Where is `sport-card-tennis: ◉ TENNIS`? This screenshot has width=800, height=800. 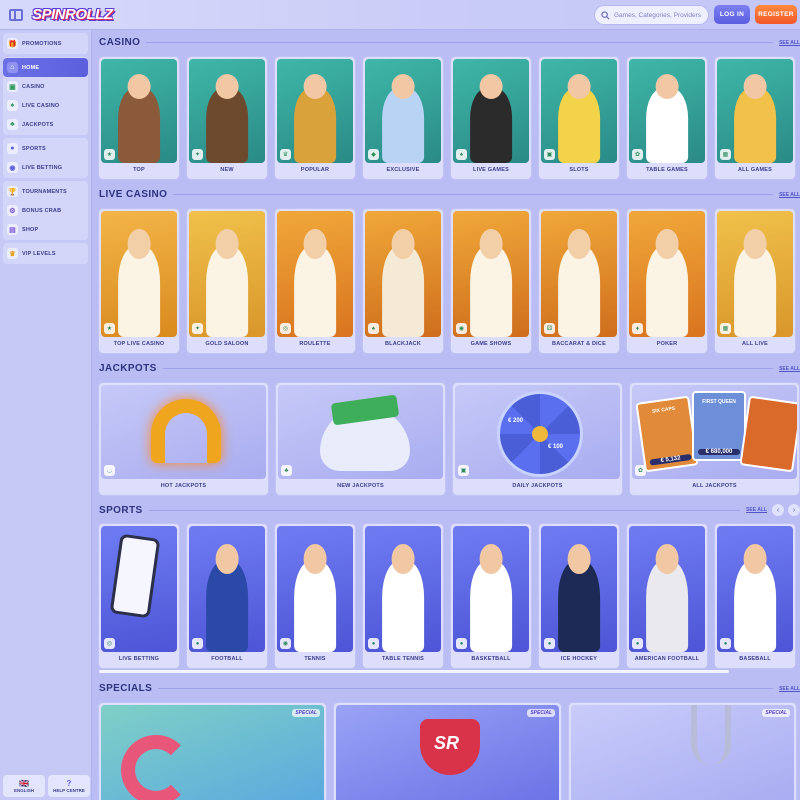
sport-card-tennis: ◉ TENNIS is located at coordinates (315, 596).